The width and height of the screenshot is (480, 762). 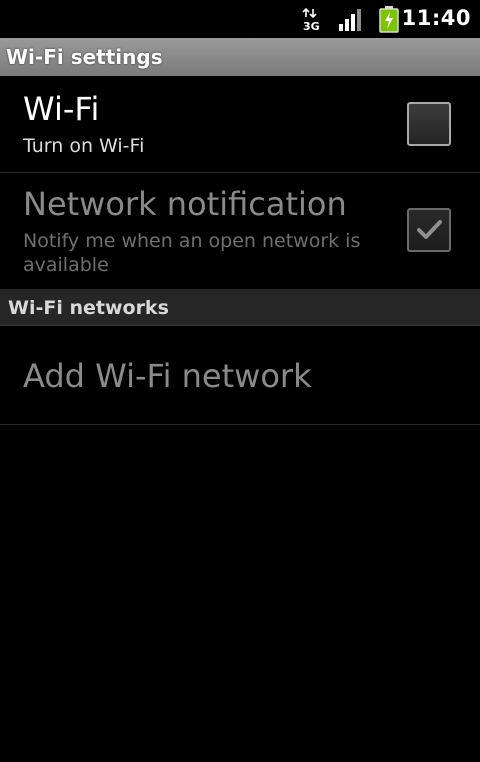 I want to click on add-wifi-network-label: Add Wi-Fi network, so click(x=167, y=376).